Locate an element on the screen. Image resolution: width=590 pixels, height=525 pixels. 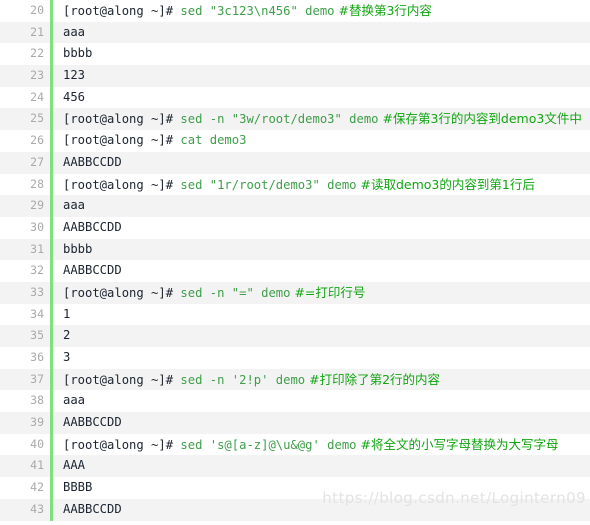
code-line: 31 bbbb is located at coordinates (295, 249).